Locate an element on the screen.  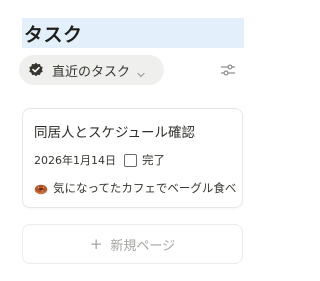
chevron-down-icon is located at coordinates (141, 71).